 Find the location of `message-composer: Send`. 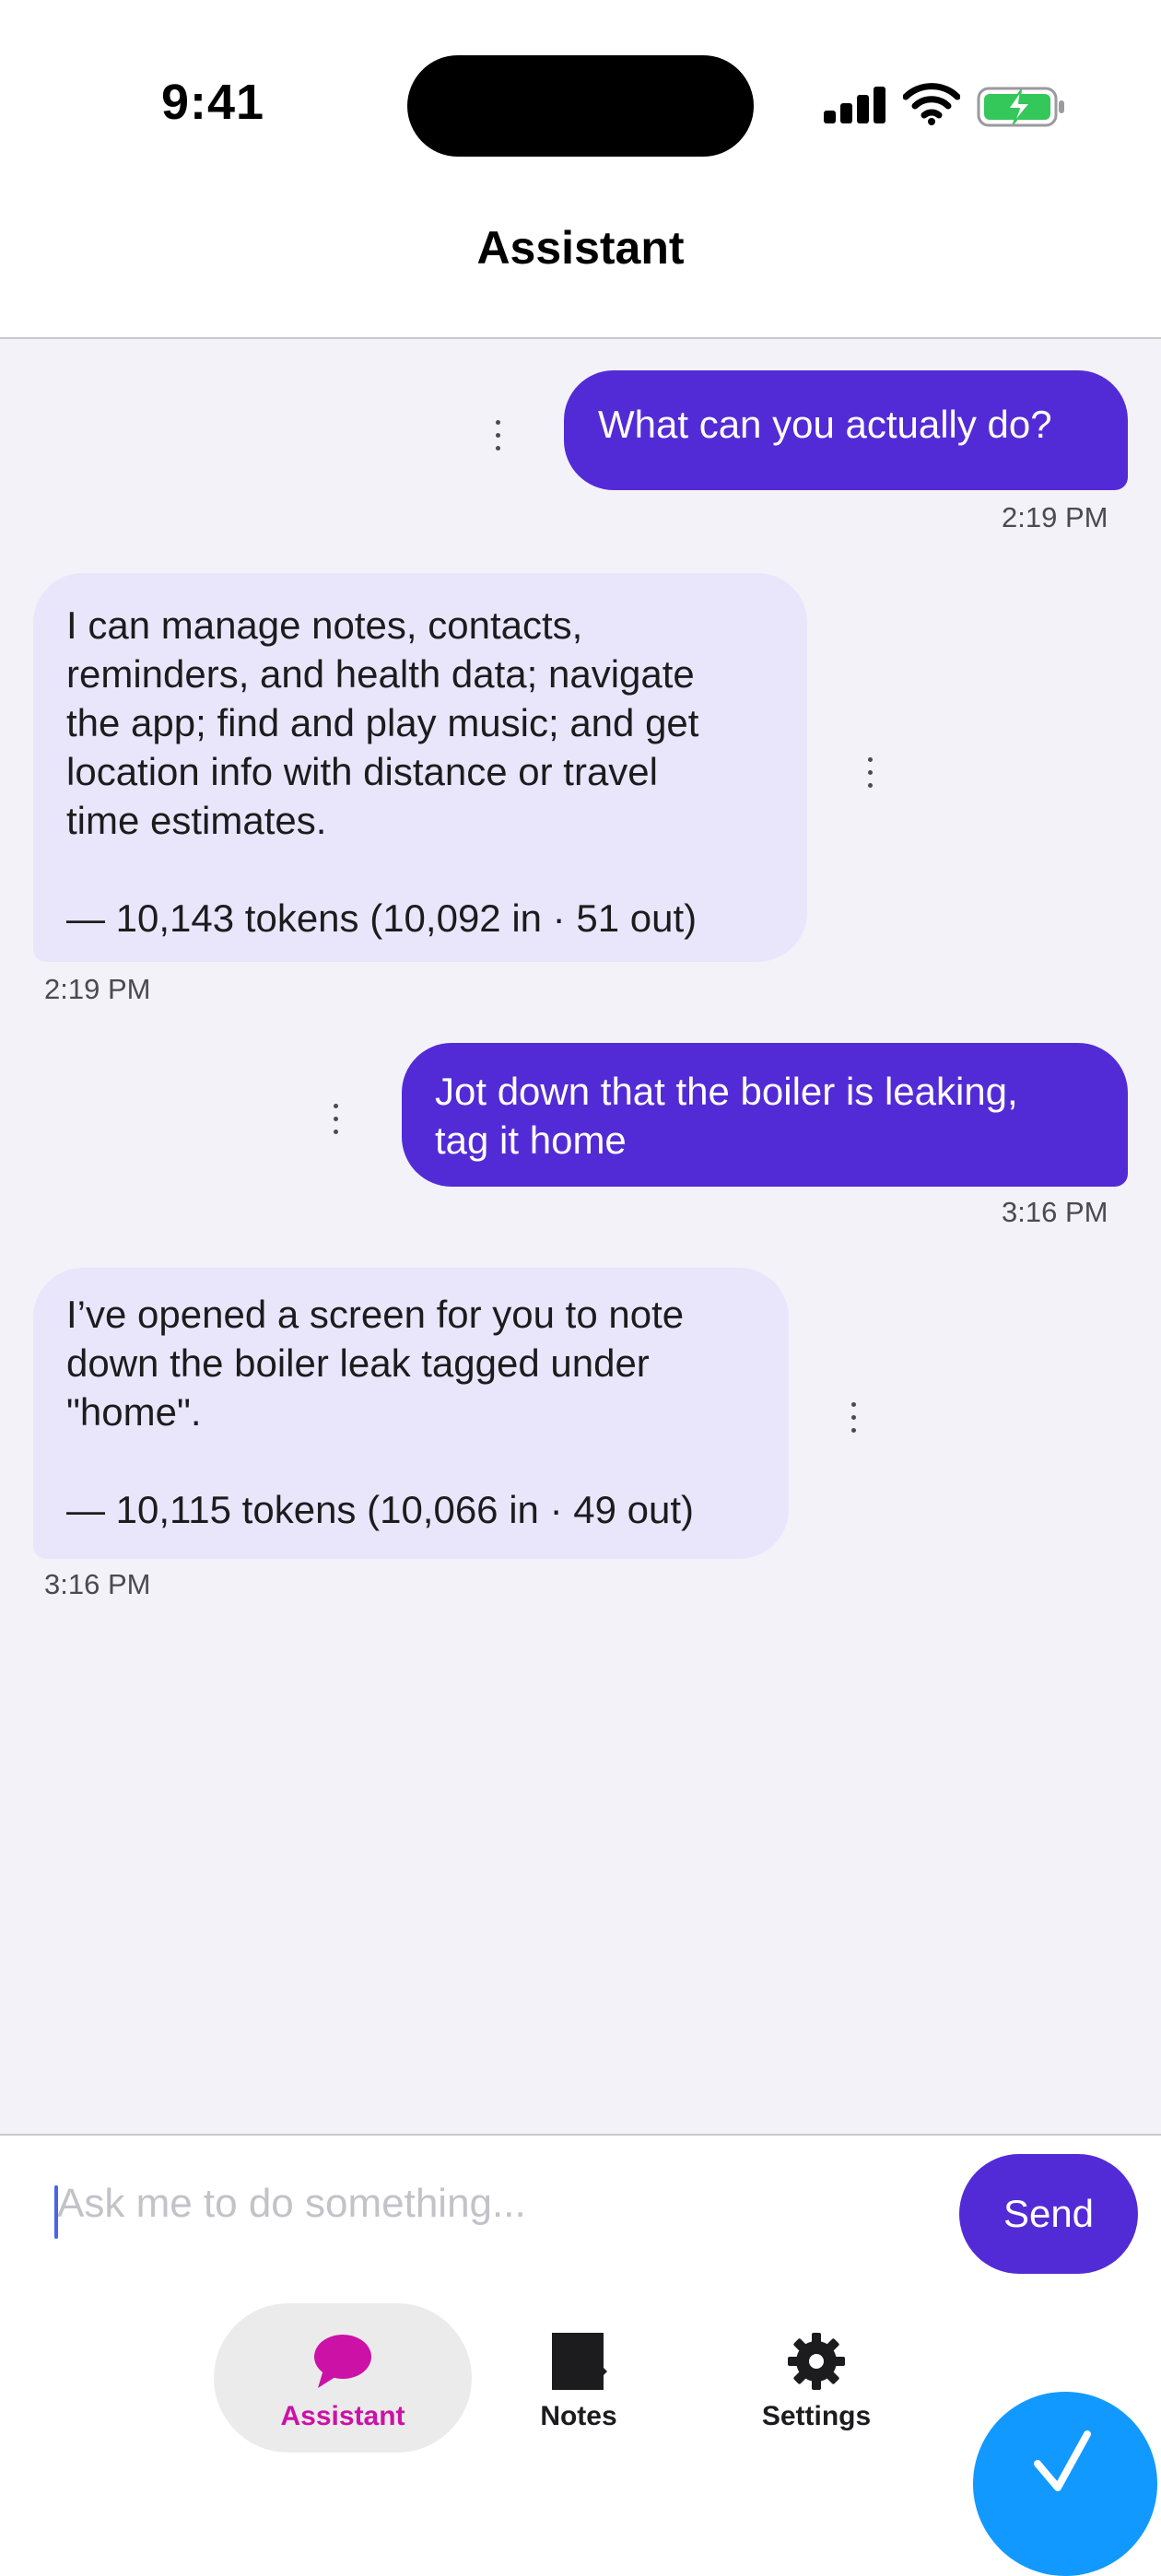

message-composer: Send is located at coordinates (580, 2213).